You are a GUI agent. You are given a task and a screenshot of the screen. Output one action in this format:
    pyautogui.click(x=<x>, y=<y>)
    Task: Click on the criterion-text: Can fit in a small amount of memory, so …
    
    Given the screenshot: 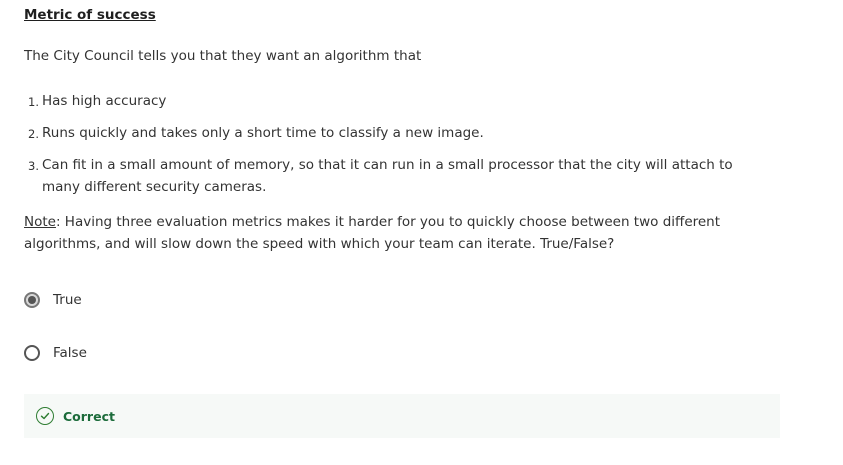 What is the action you would take?
    pyautogui.click(x=387, y=176)
    